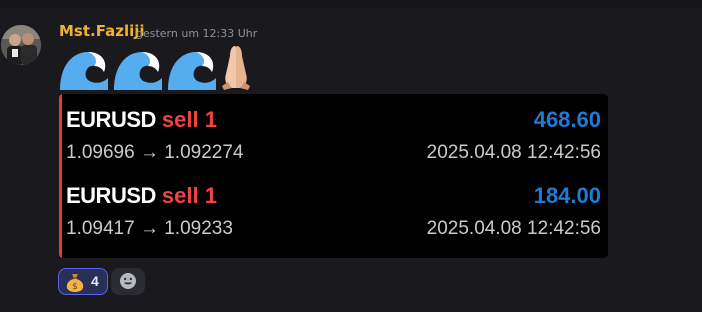 The width and height of the screenshot is (702, 312). I want to click on folded-hands-emoji, so click(236, 68).